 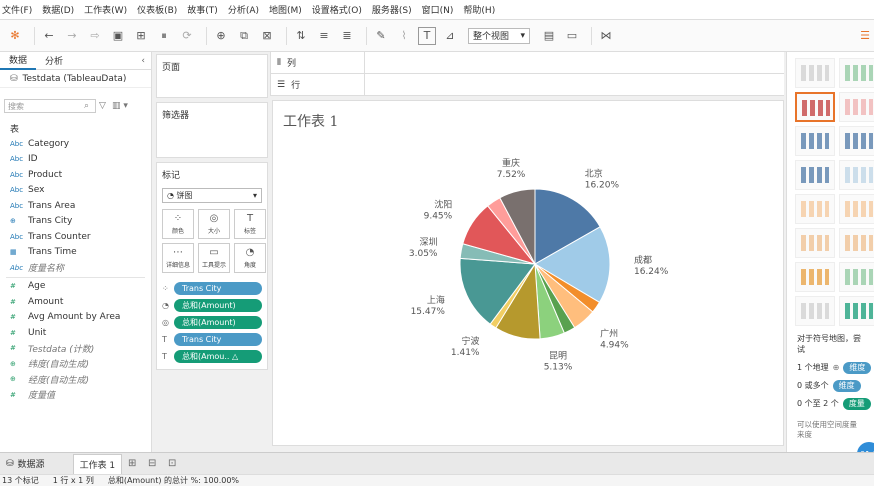 What do you see at coordinates (75, 144) in the screenshot?
I see `dimension-field: Abc Category` at bounding box center [75, 144].